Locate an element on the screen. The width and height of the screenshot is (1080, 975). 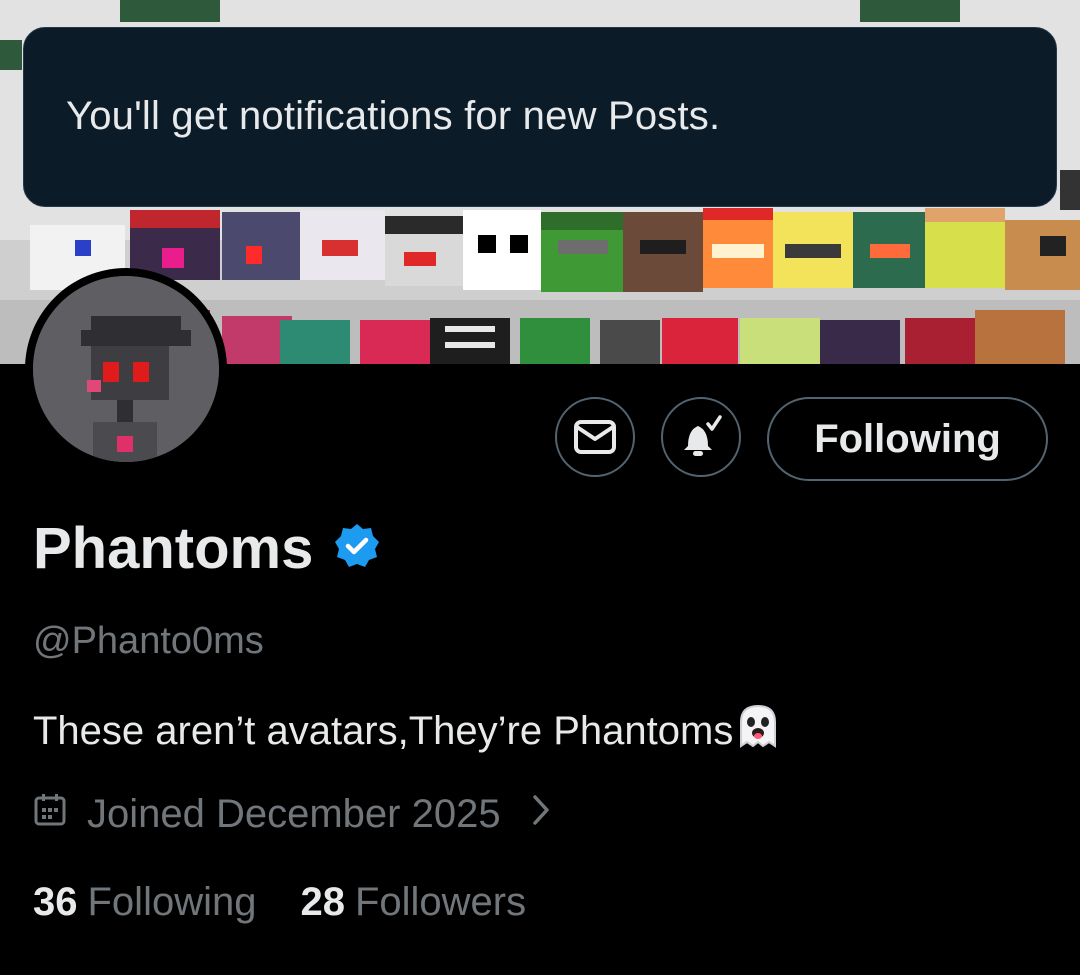
followers-label: Followers is located at coordinates (440, 902).